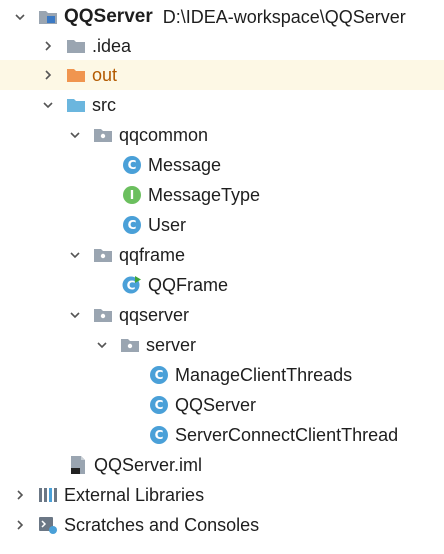  I want to click on tree-label: MessageType, so click(204, 195).